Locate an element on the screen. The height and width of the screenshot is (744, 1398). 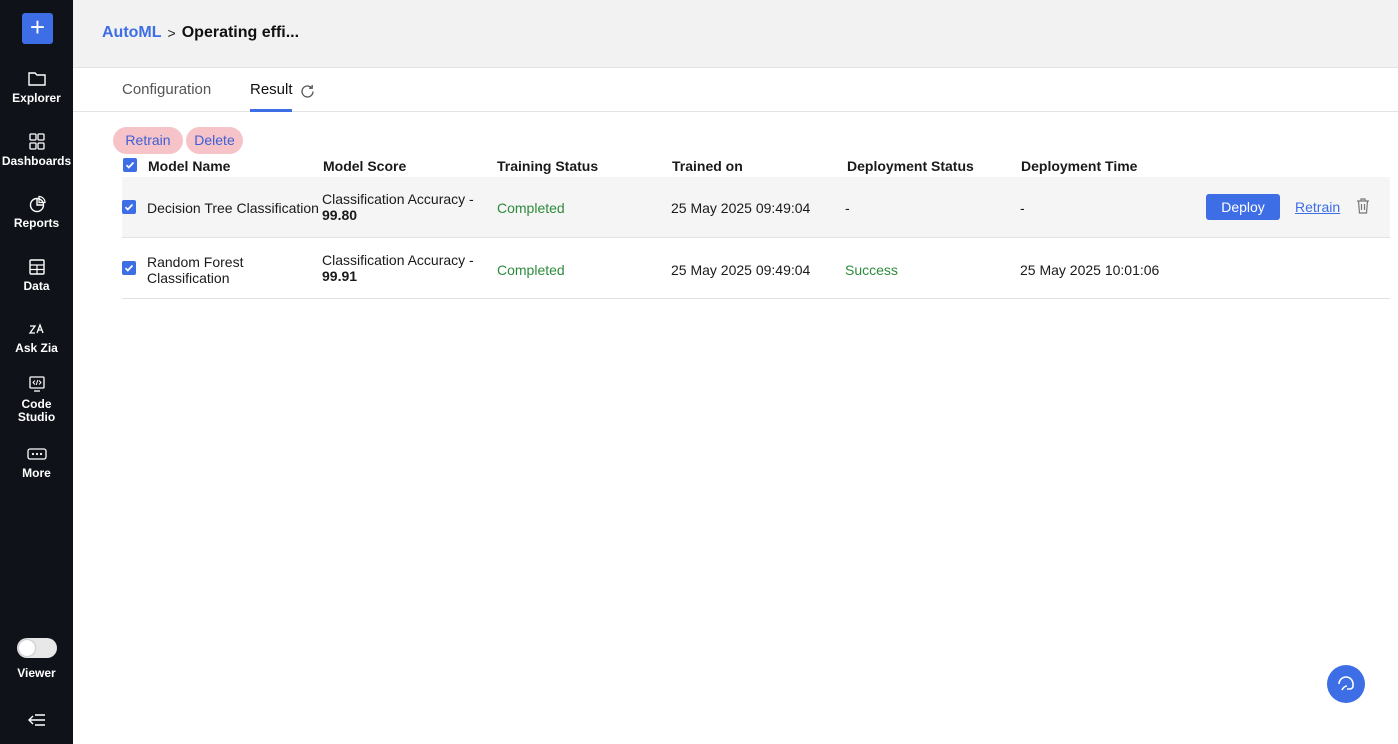
column-header-deployment-time: Deployment Time is located at coordinates (1079, 166).